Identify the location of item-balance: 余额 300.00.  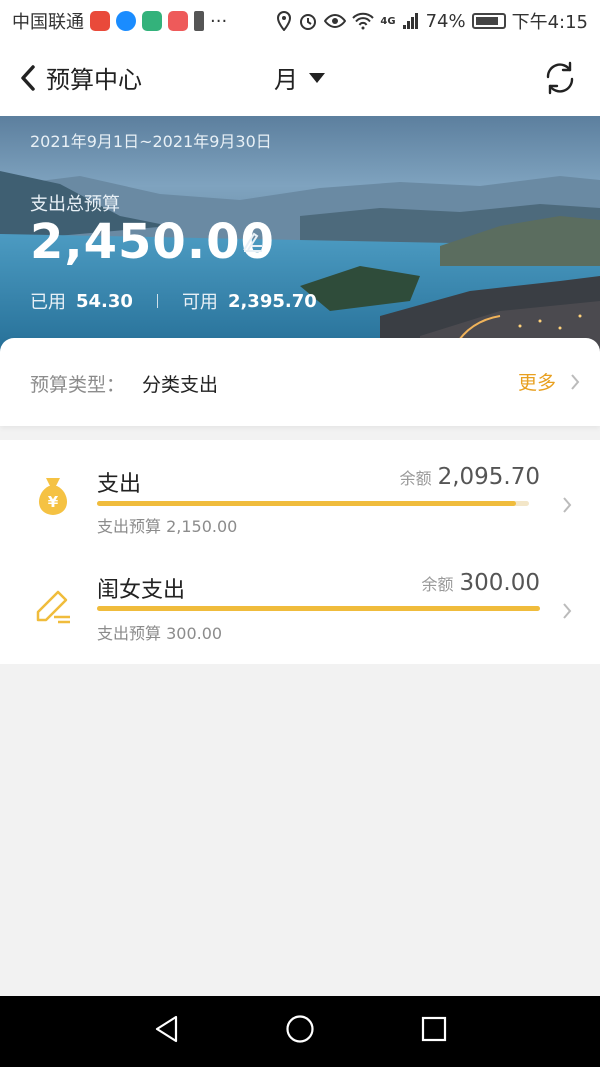
(481, 583).